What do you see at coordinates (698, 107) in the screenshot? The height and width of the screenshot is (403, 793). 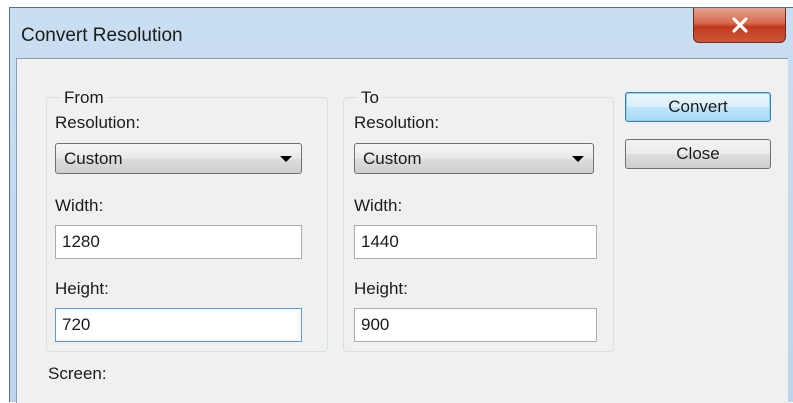 I see `convert-button: Convert` at bounding box center [698, 107].